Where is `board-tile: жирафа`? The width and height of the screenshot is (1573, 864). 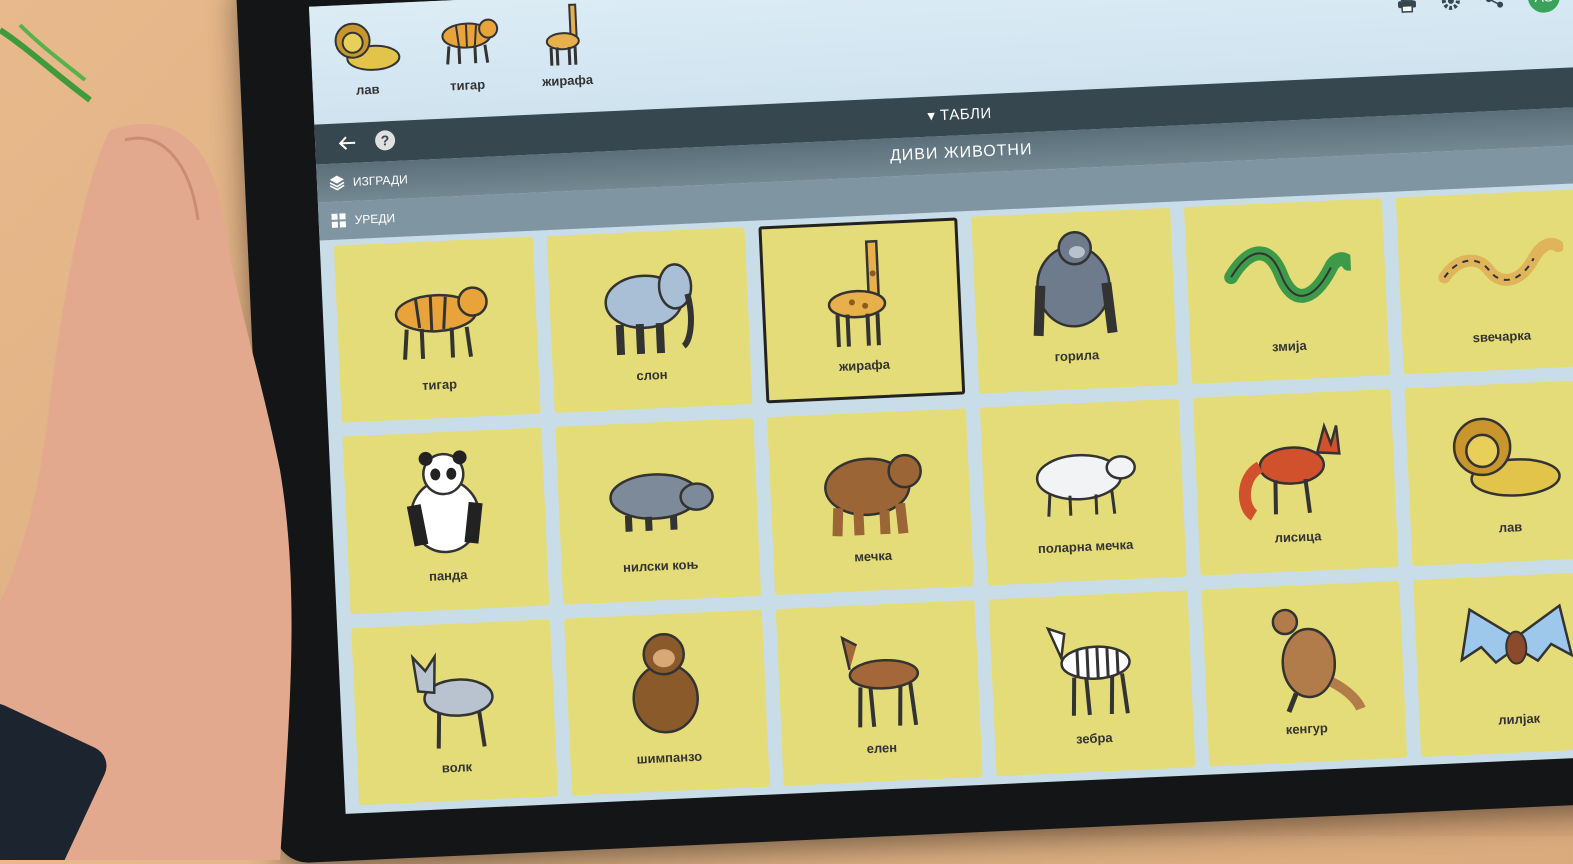
board-tile: жирафа is located at coordinates (862, 310).